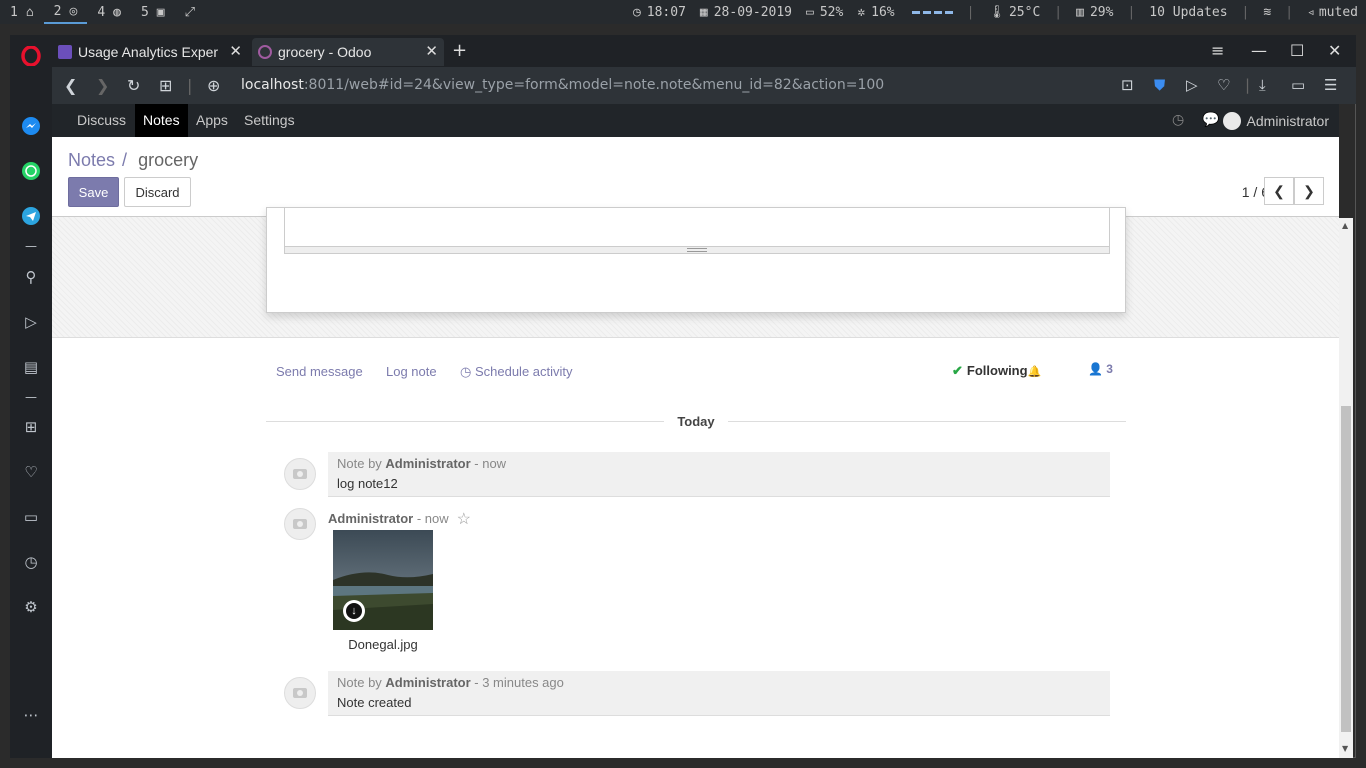  What do you see at coordinates (117, 12) in the screenshot?
I see `tag-icon: ◍` at bounding box center [117, 12].